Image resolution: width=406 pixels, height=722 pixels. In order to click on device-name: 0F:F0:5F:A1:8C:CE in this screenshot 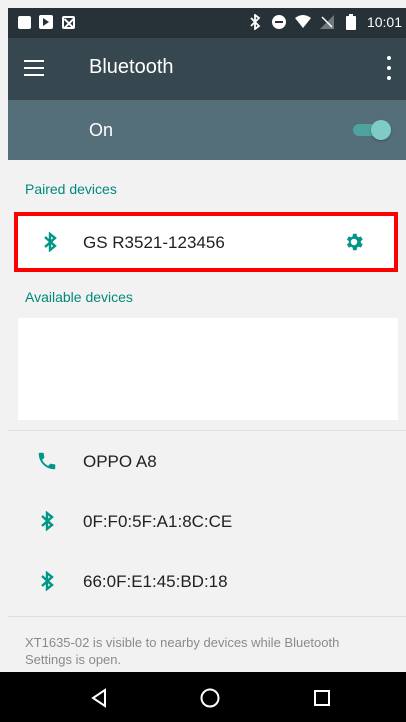, I will do `click(158, 521)`.